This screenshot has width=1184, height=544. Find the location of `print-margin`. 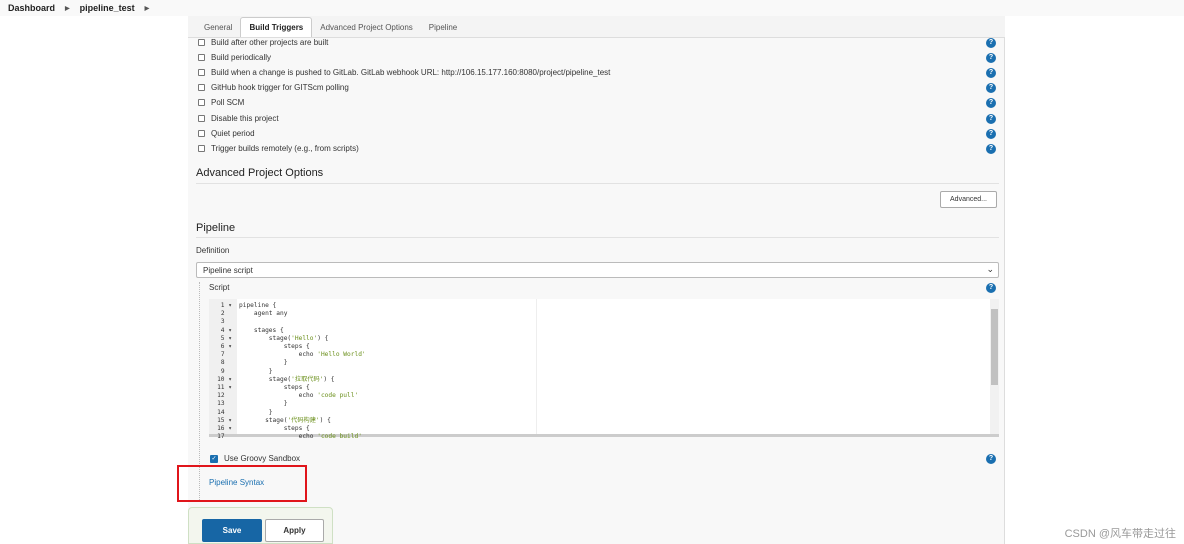

print-margin is located at coordinates (536, 366).